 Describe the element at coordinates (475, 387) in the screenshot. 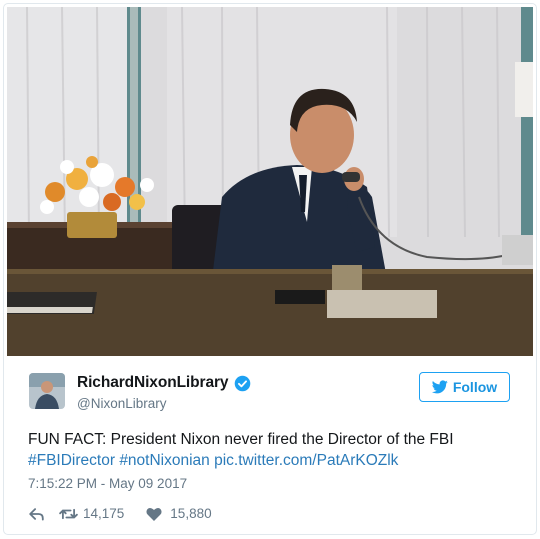

I see `follow-label: Follow` at that location.